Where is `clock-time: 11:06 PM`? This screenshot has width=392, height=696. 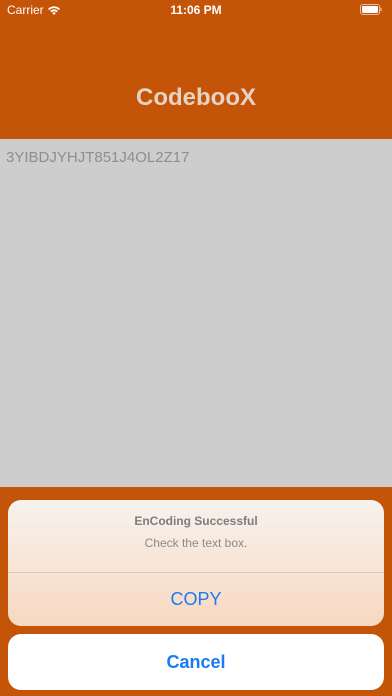 clock-time: 11:06 PM is located at coordinates (196, 10).